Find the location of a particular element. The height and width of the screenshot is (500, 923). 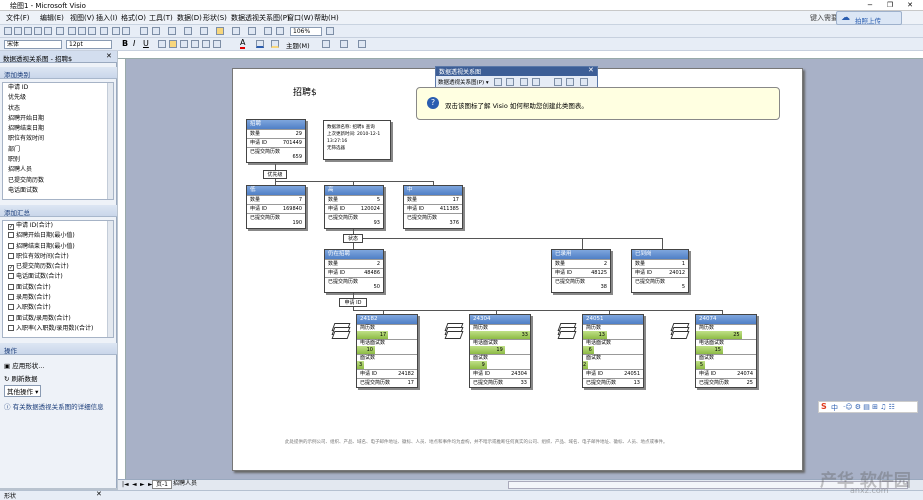

status-close-icon: ✕ is located at coordinates (99, 494).